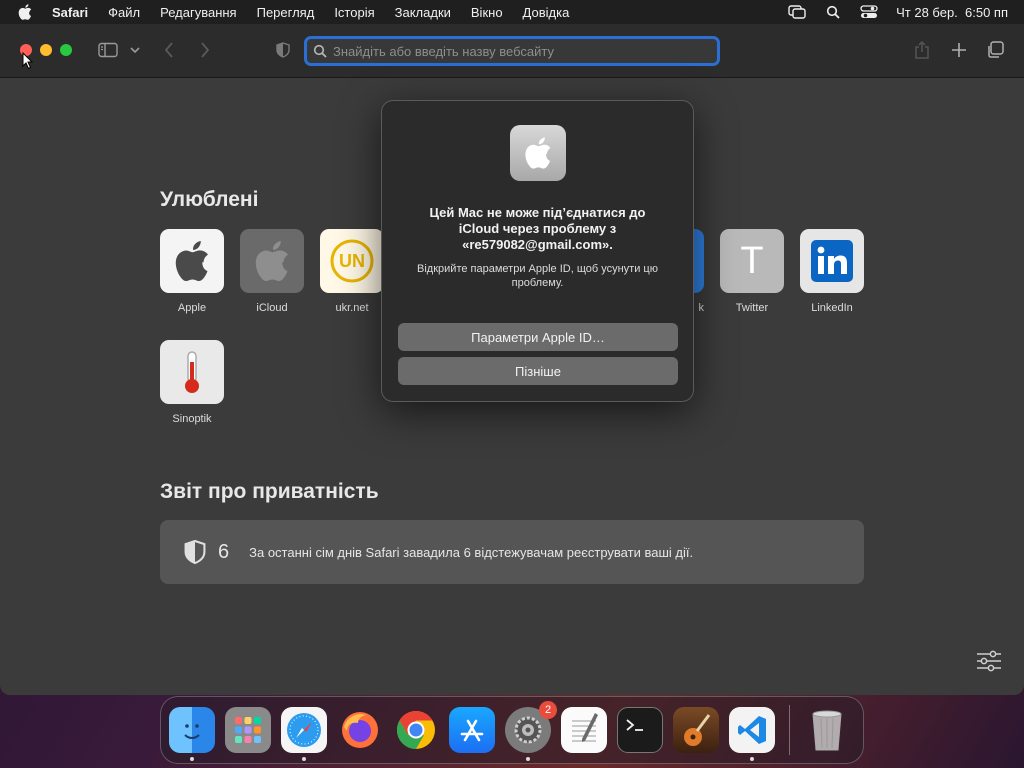 The image size is (1024, 768). I want to click on forward-icon, so click(205, 50).